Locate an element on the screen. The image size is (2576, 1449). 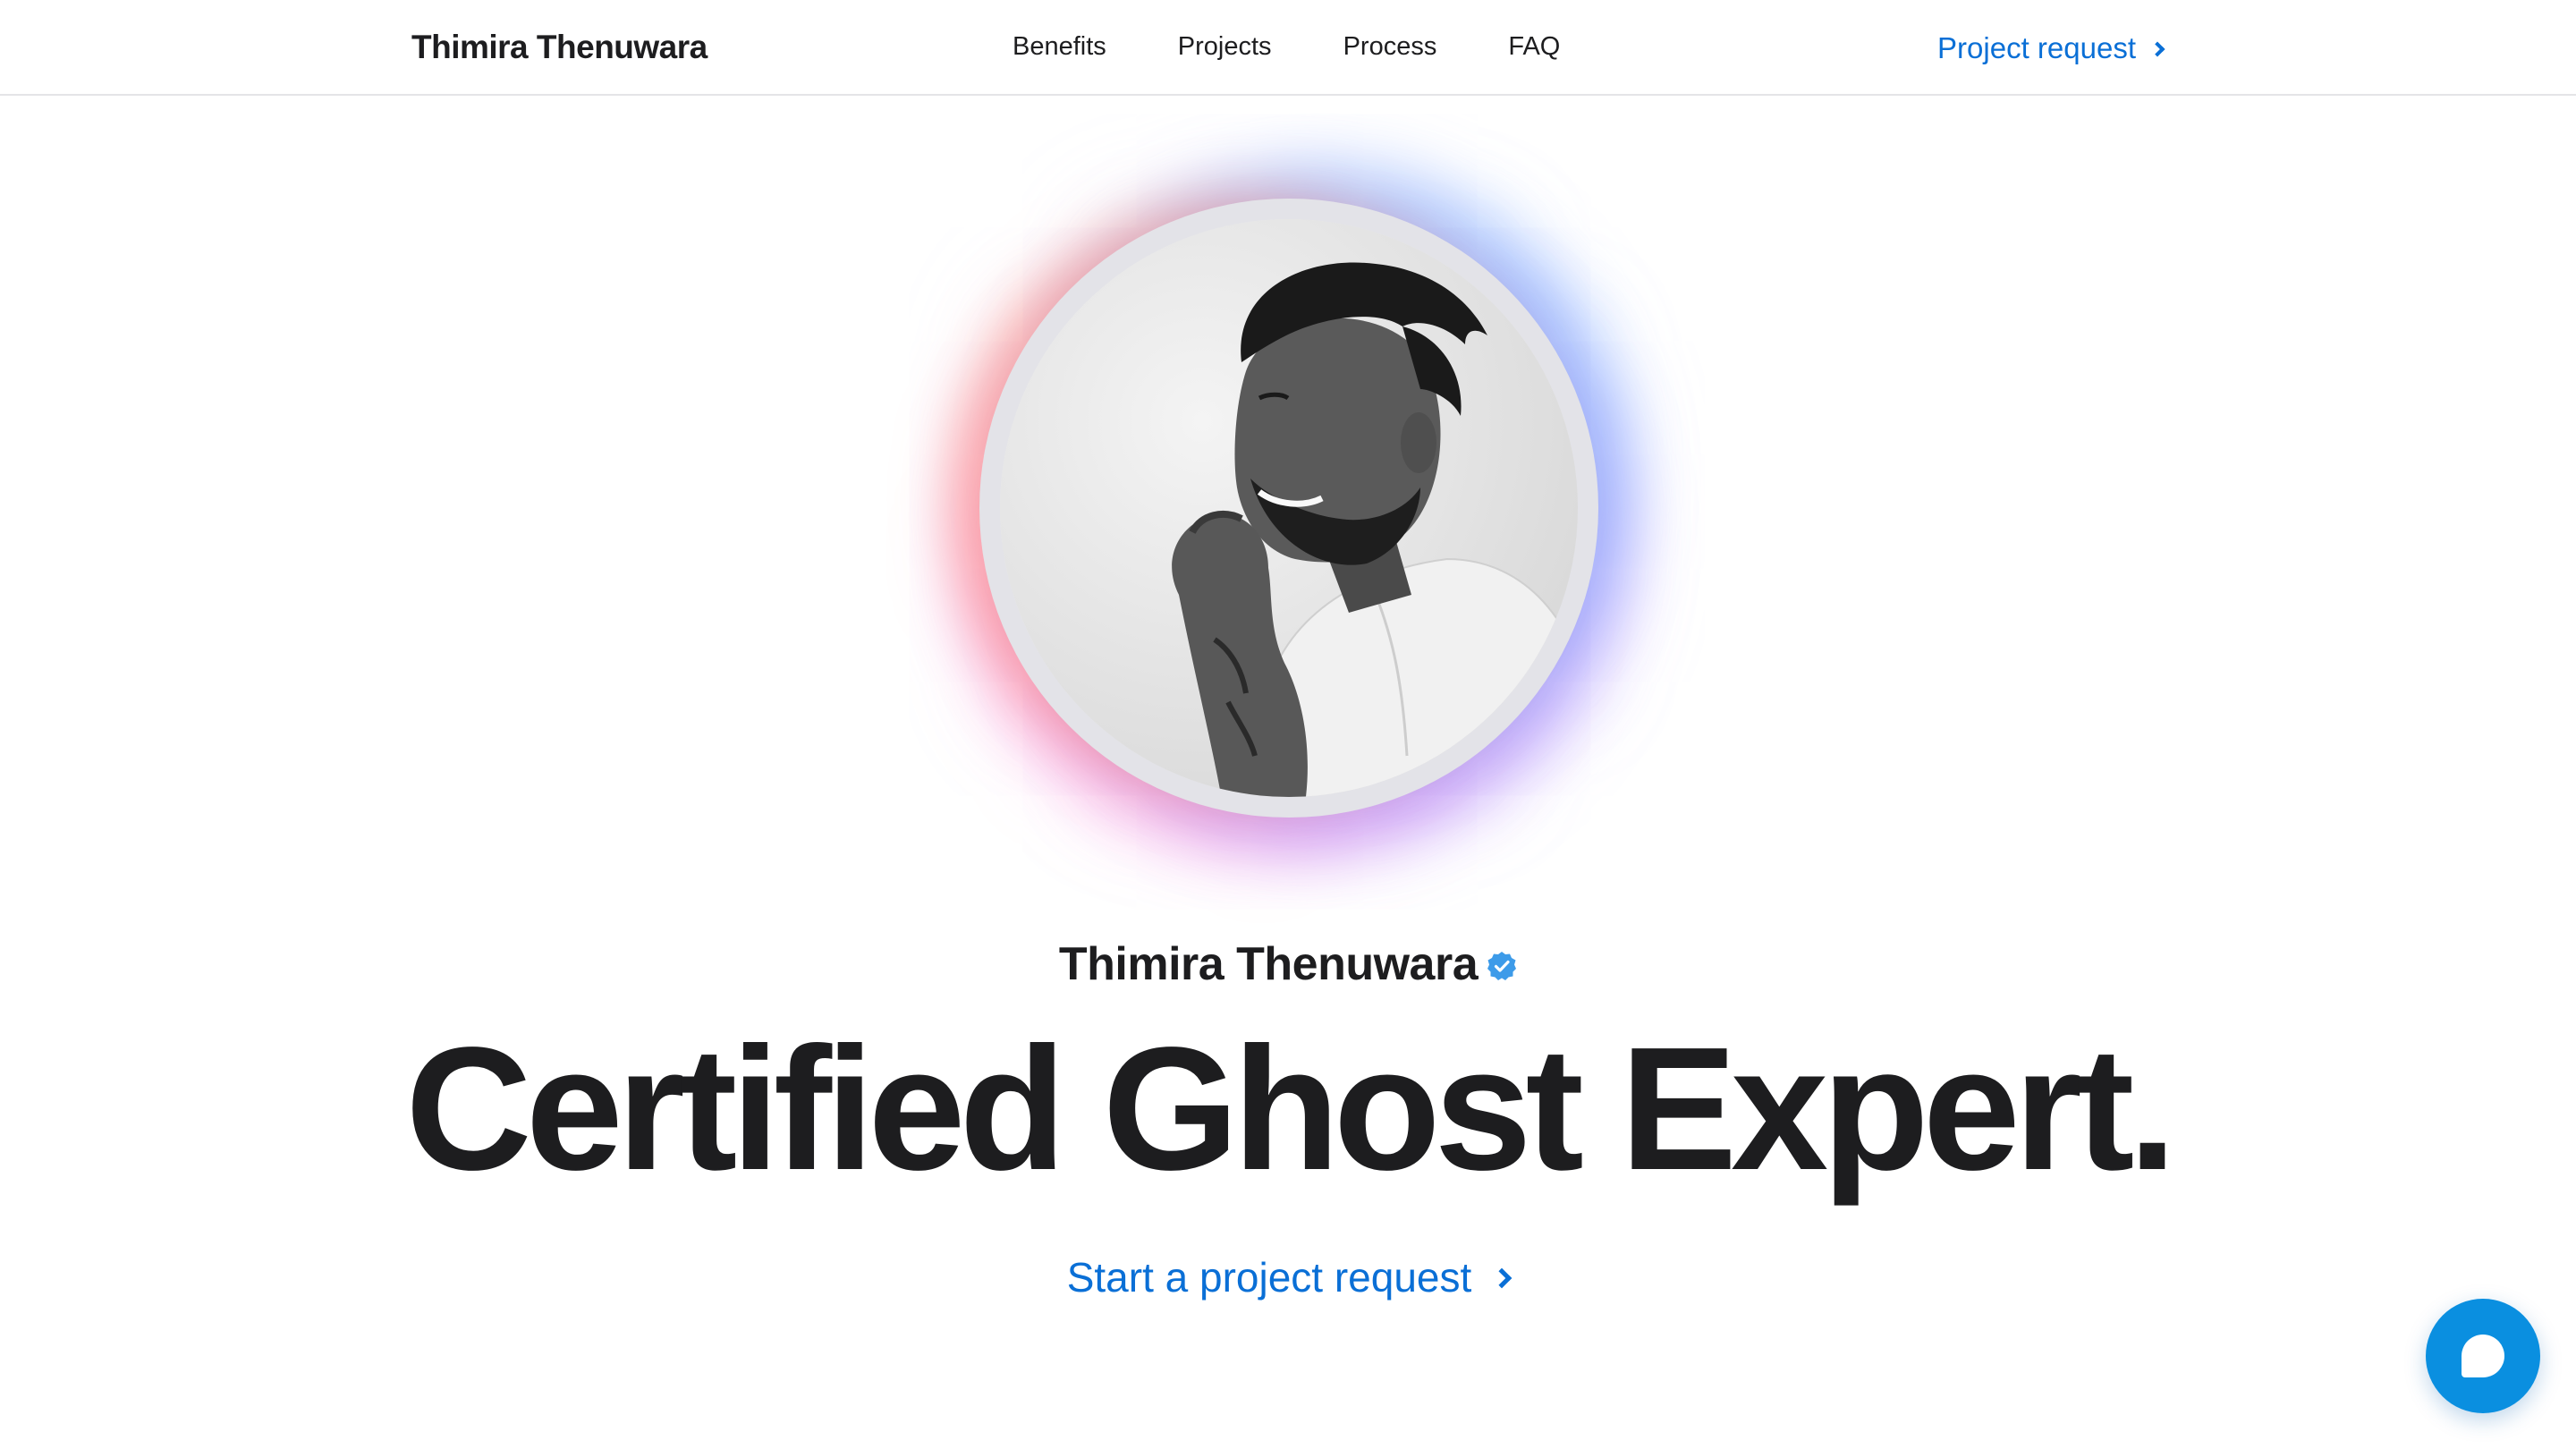
chat-bubble-icon is located at coordinates (2483, 1356).